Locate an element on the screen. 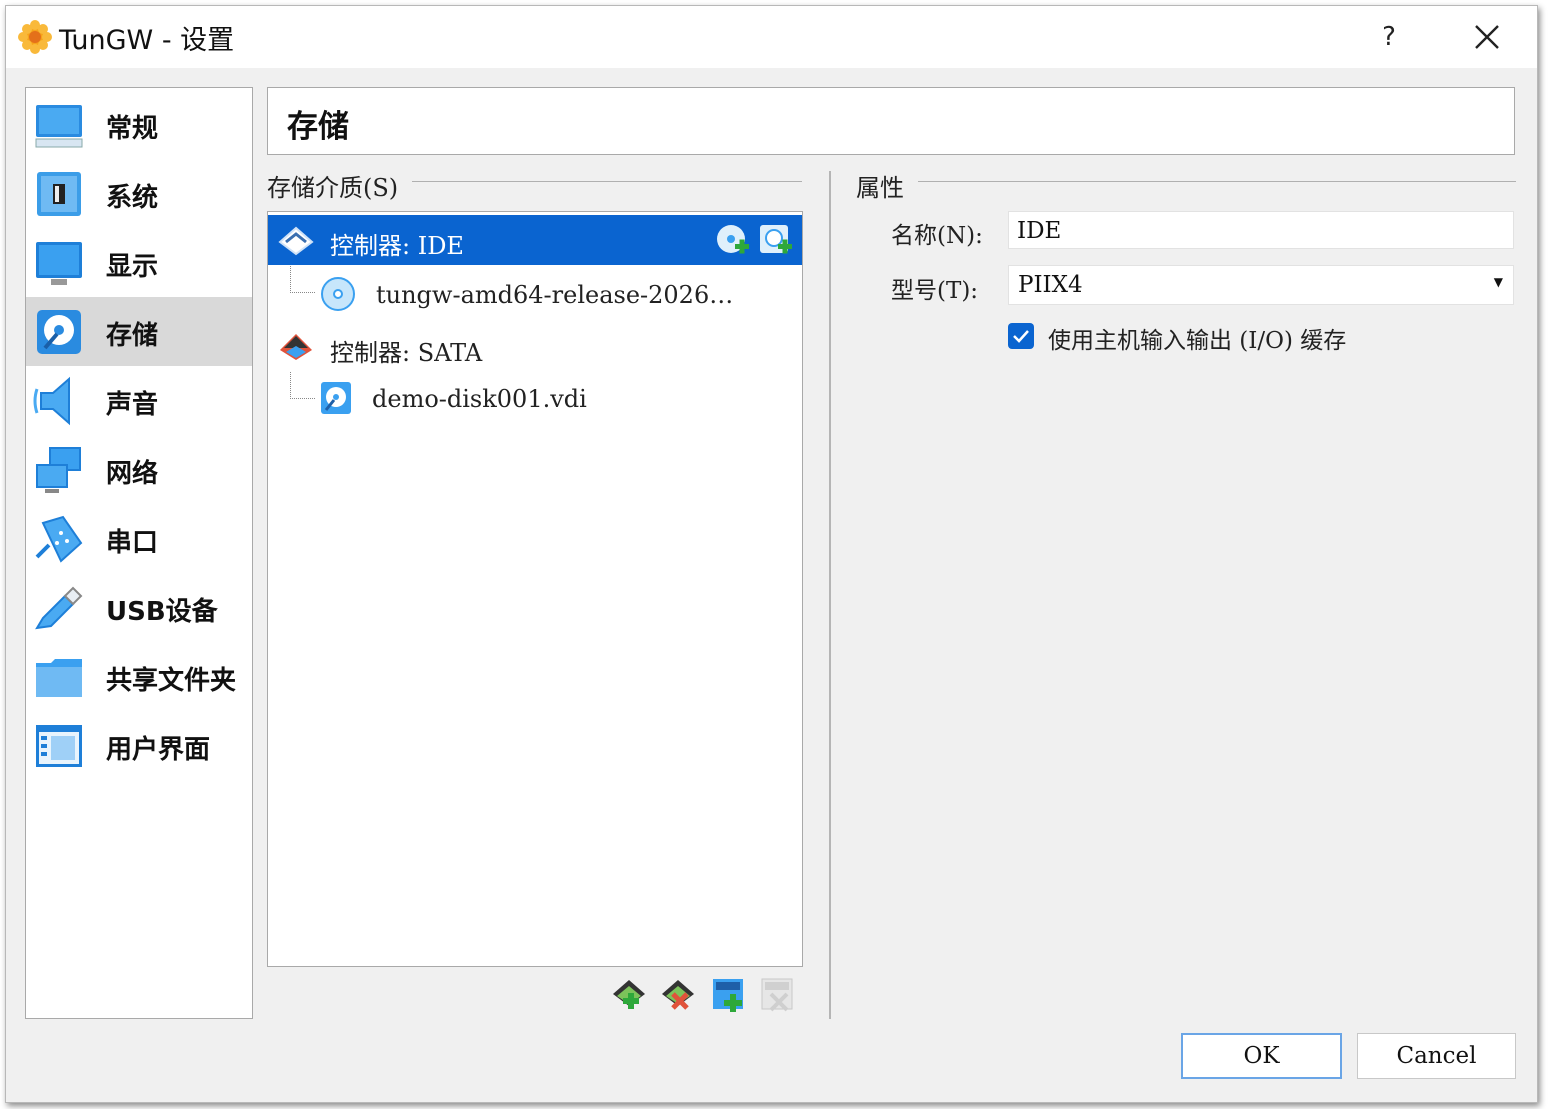 Image resolution: width=1549 pixels, height=1109 pixels. sidebar-item-system: 系统 is located at coordinates (139, 193).